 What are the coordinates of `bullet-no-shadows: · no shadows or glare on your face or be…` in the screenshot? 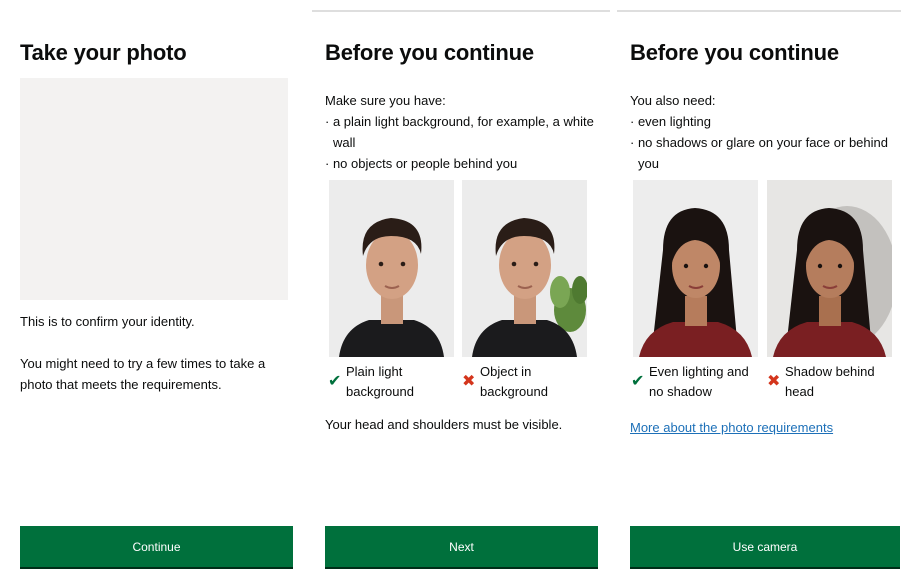 It's located at (759, 153).